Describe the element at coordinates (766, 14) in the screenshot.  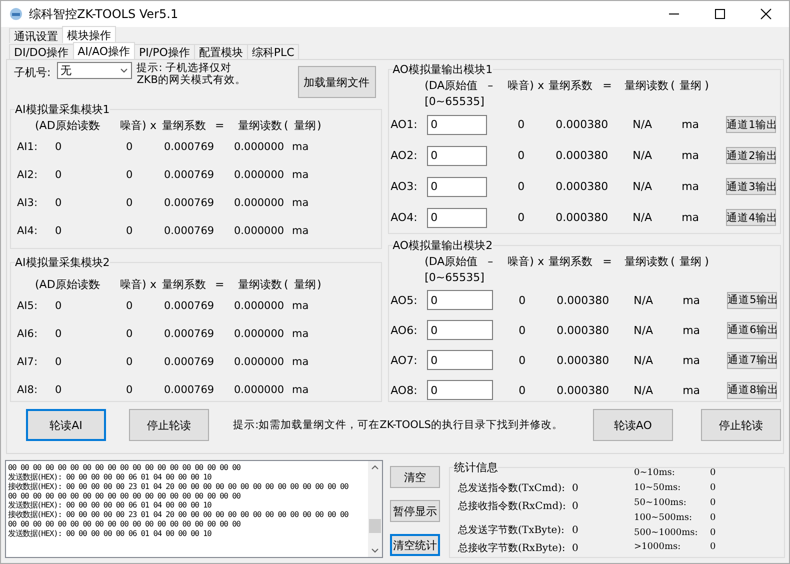
I see `close-icon` at that location.